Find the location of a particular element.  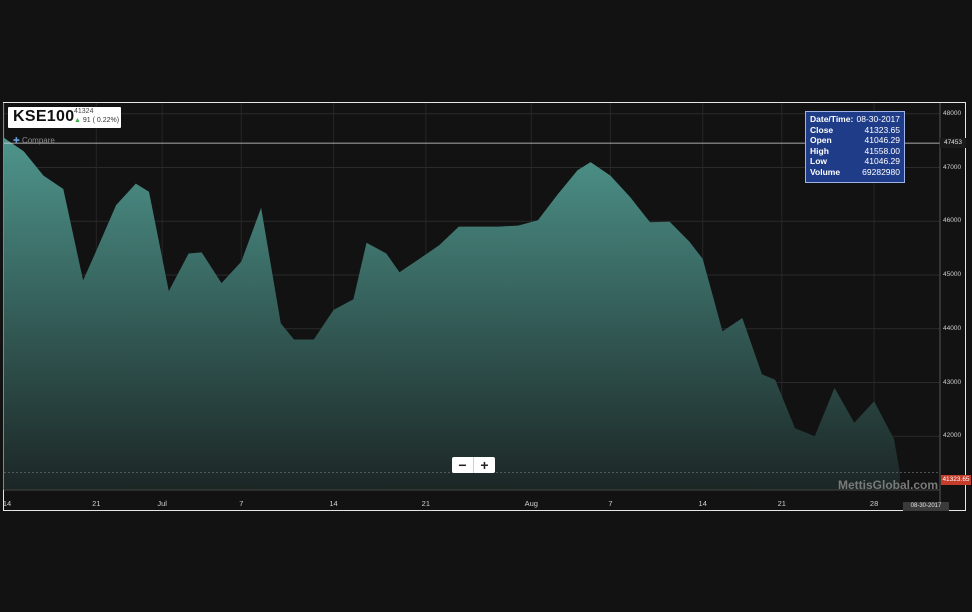

x-tick-label: Aug is located at coordinates (531, 503).